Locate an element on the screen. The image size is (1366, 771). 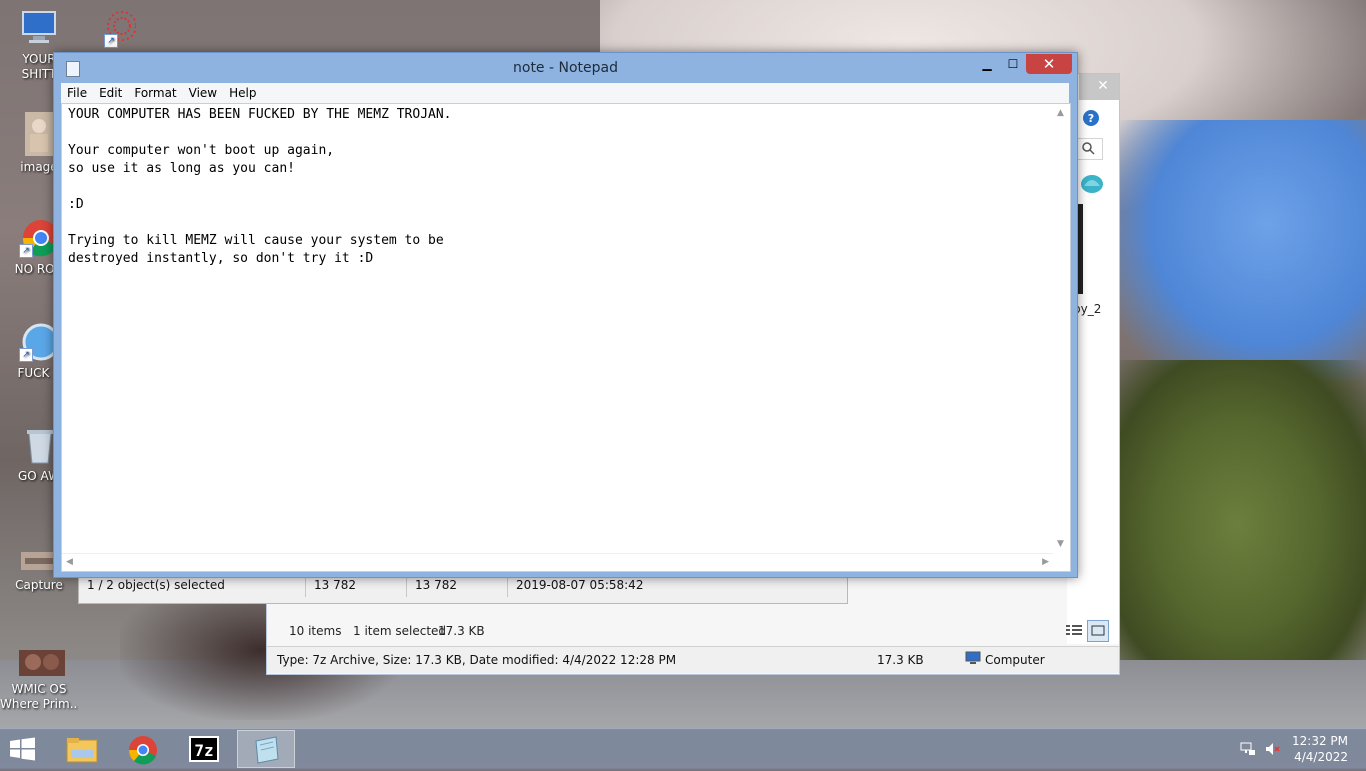
vertical-scrollbar: ▲ ▼ is located at coordinates (1061, 328).